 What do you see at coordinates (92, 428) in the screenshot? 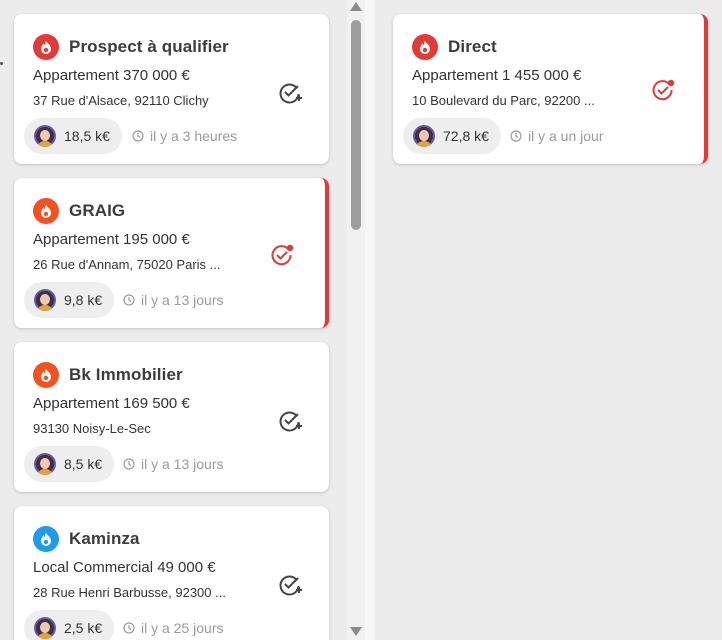
I see `property-address: 93130 Noisy-Le-Sec` at bounding box center [92, 428].